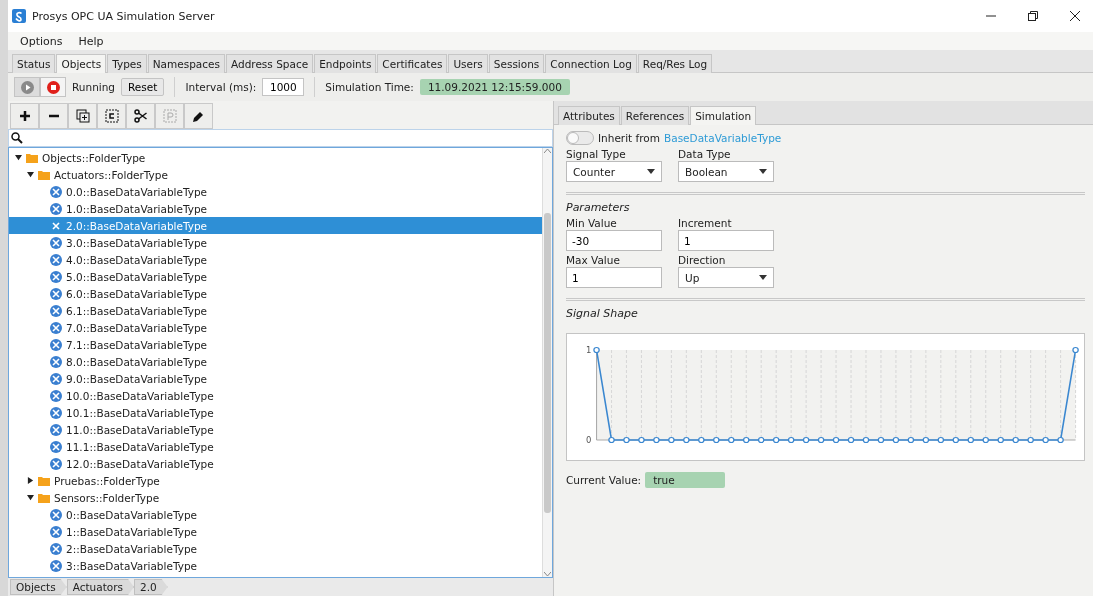 Image resolution: width=1093 pixels, height=596 pixels. What do you see at coordinates (702, 260) in the screenshot?
I see `field-label: Direction` at bounding box center [702, 260].